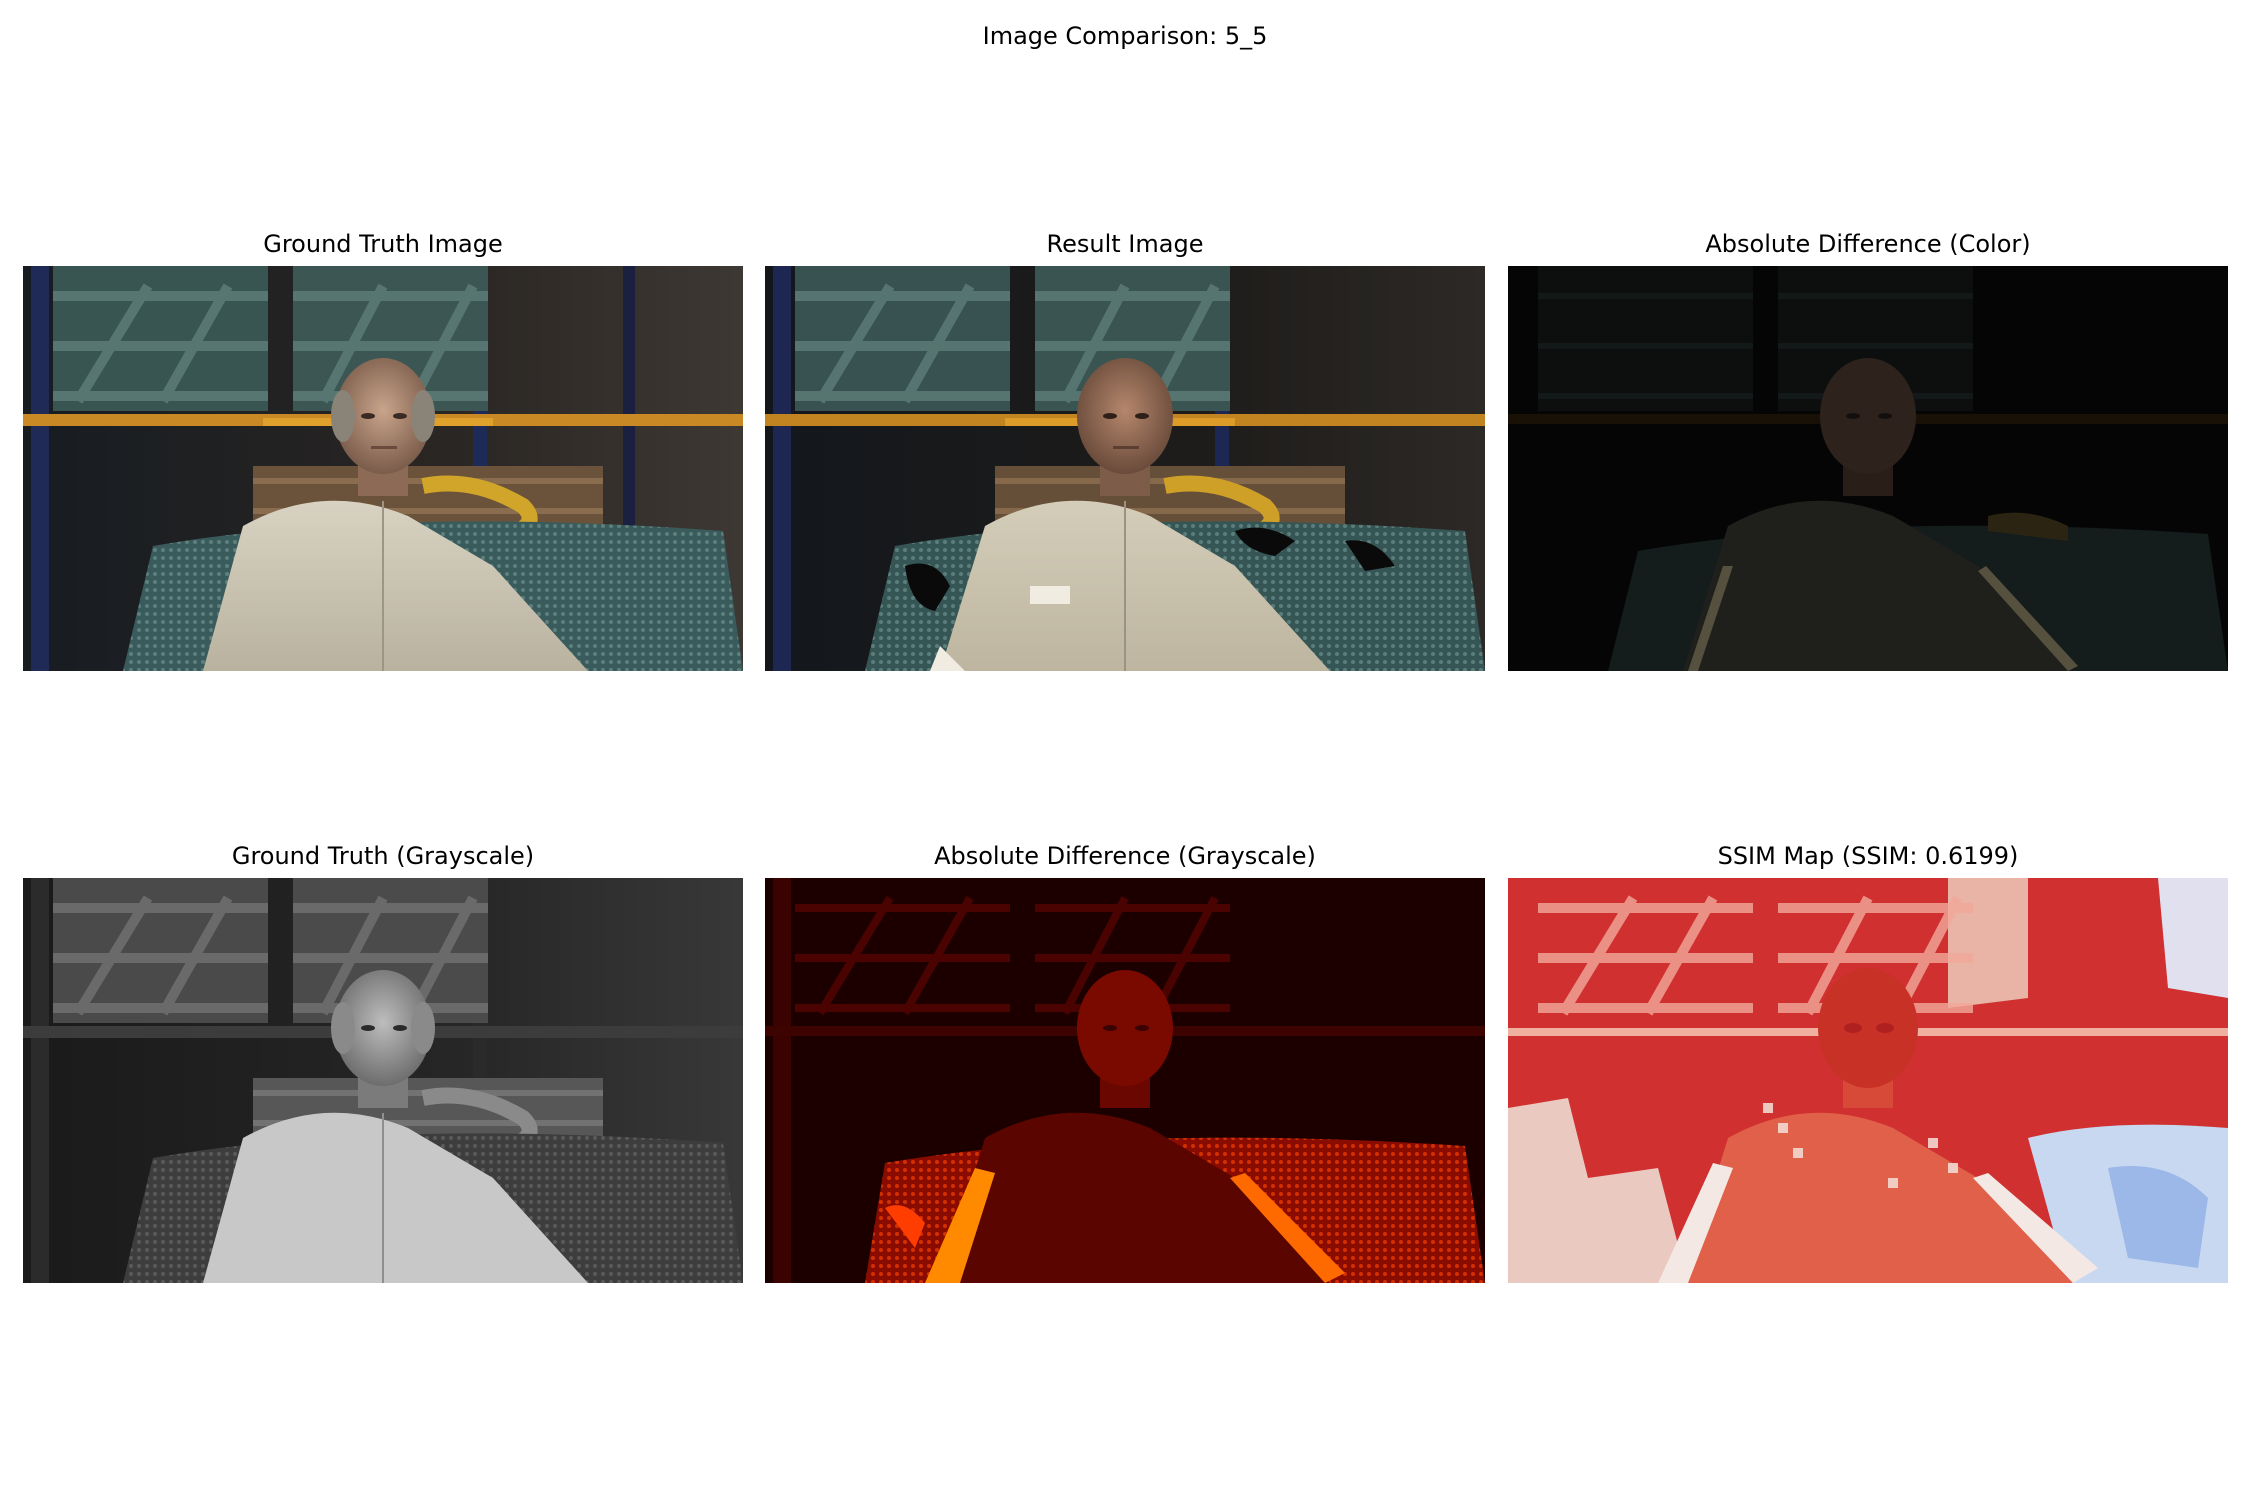 Image resolution: width=2250 pixels, height=1500 pixels. Describe the element at coordinates (383, 856) in the screenshot. I see `panel-title-ground-truth-gray: Ground Truth (Grayscale)` at that location.